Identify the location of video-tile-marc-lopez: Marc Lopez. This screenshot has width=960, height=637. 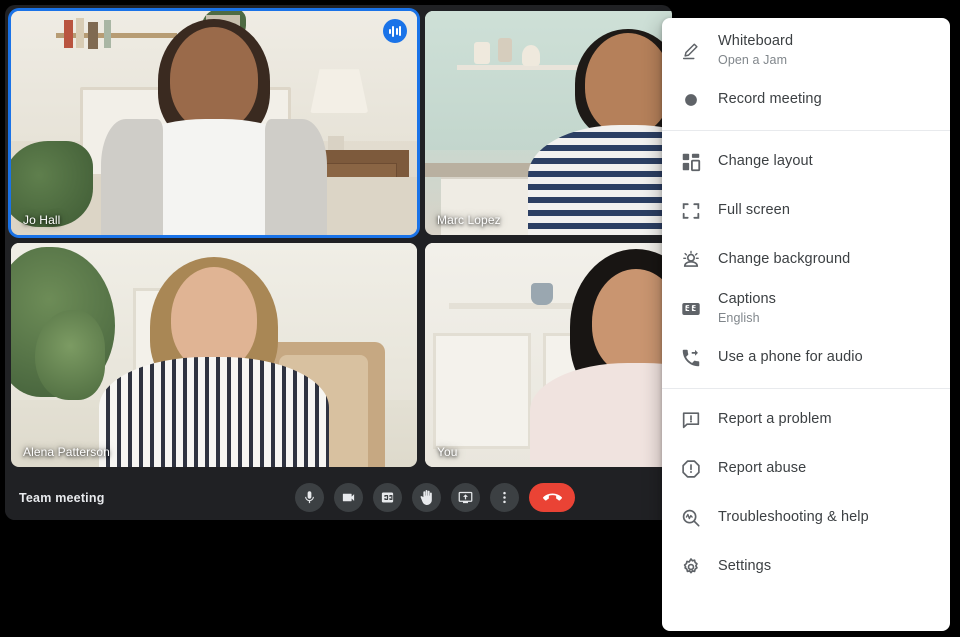
(548, 123).